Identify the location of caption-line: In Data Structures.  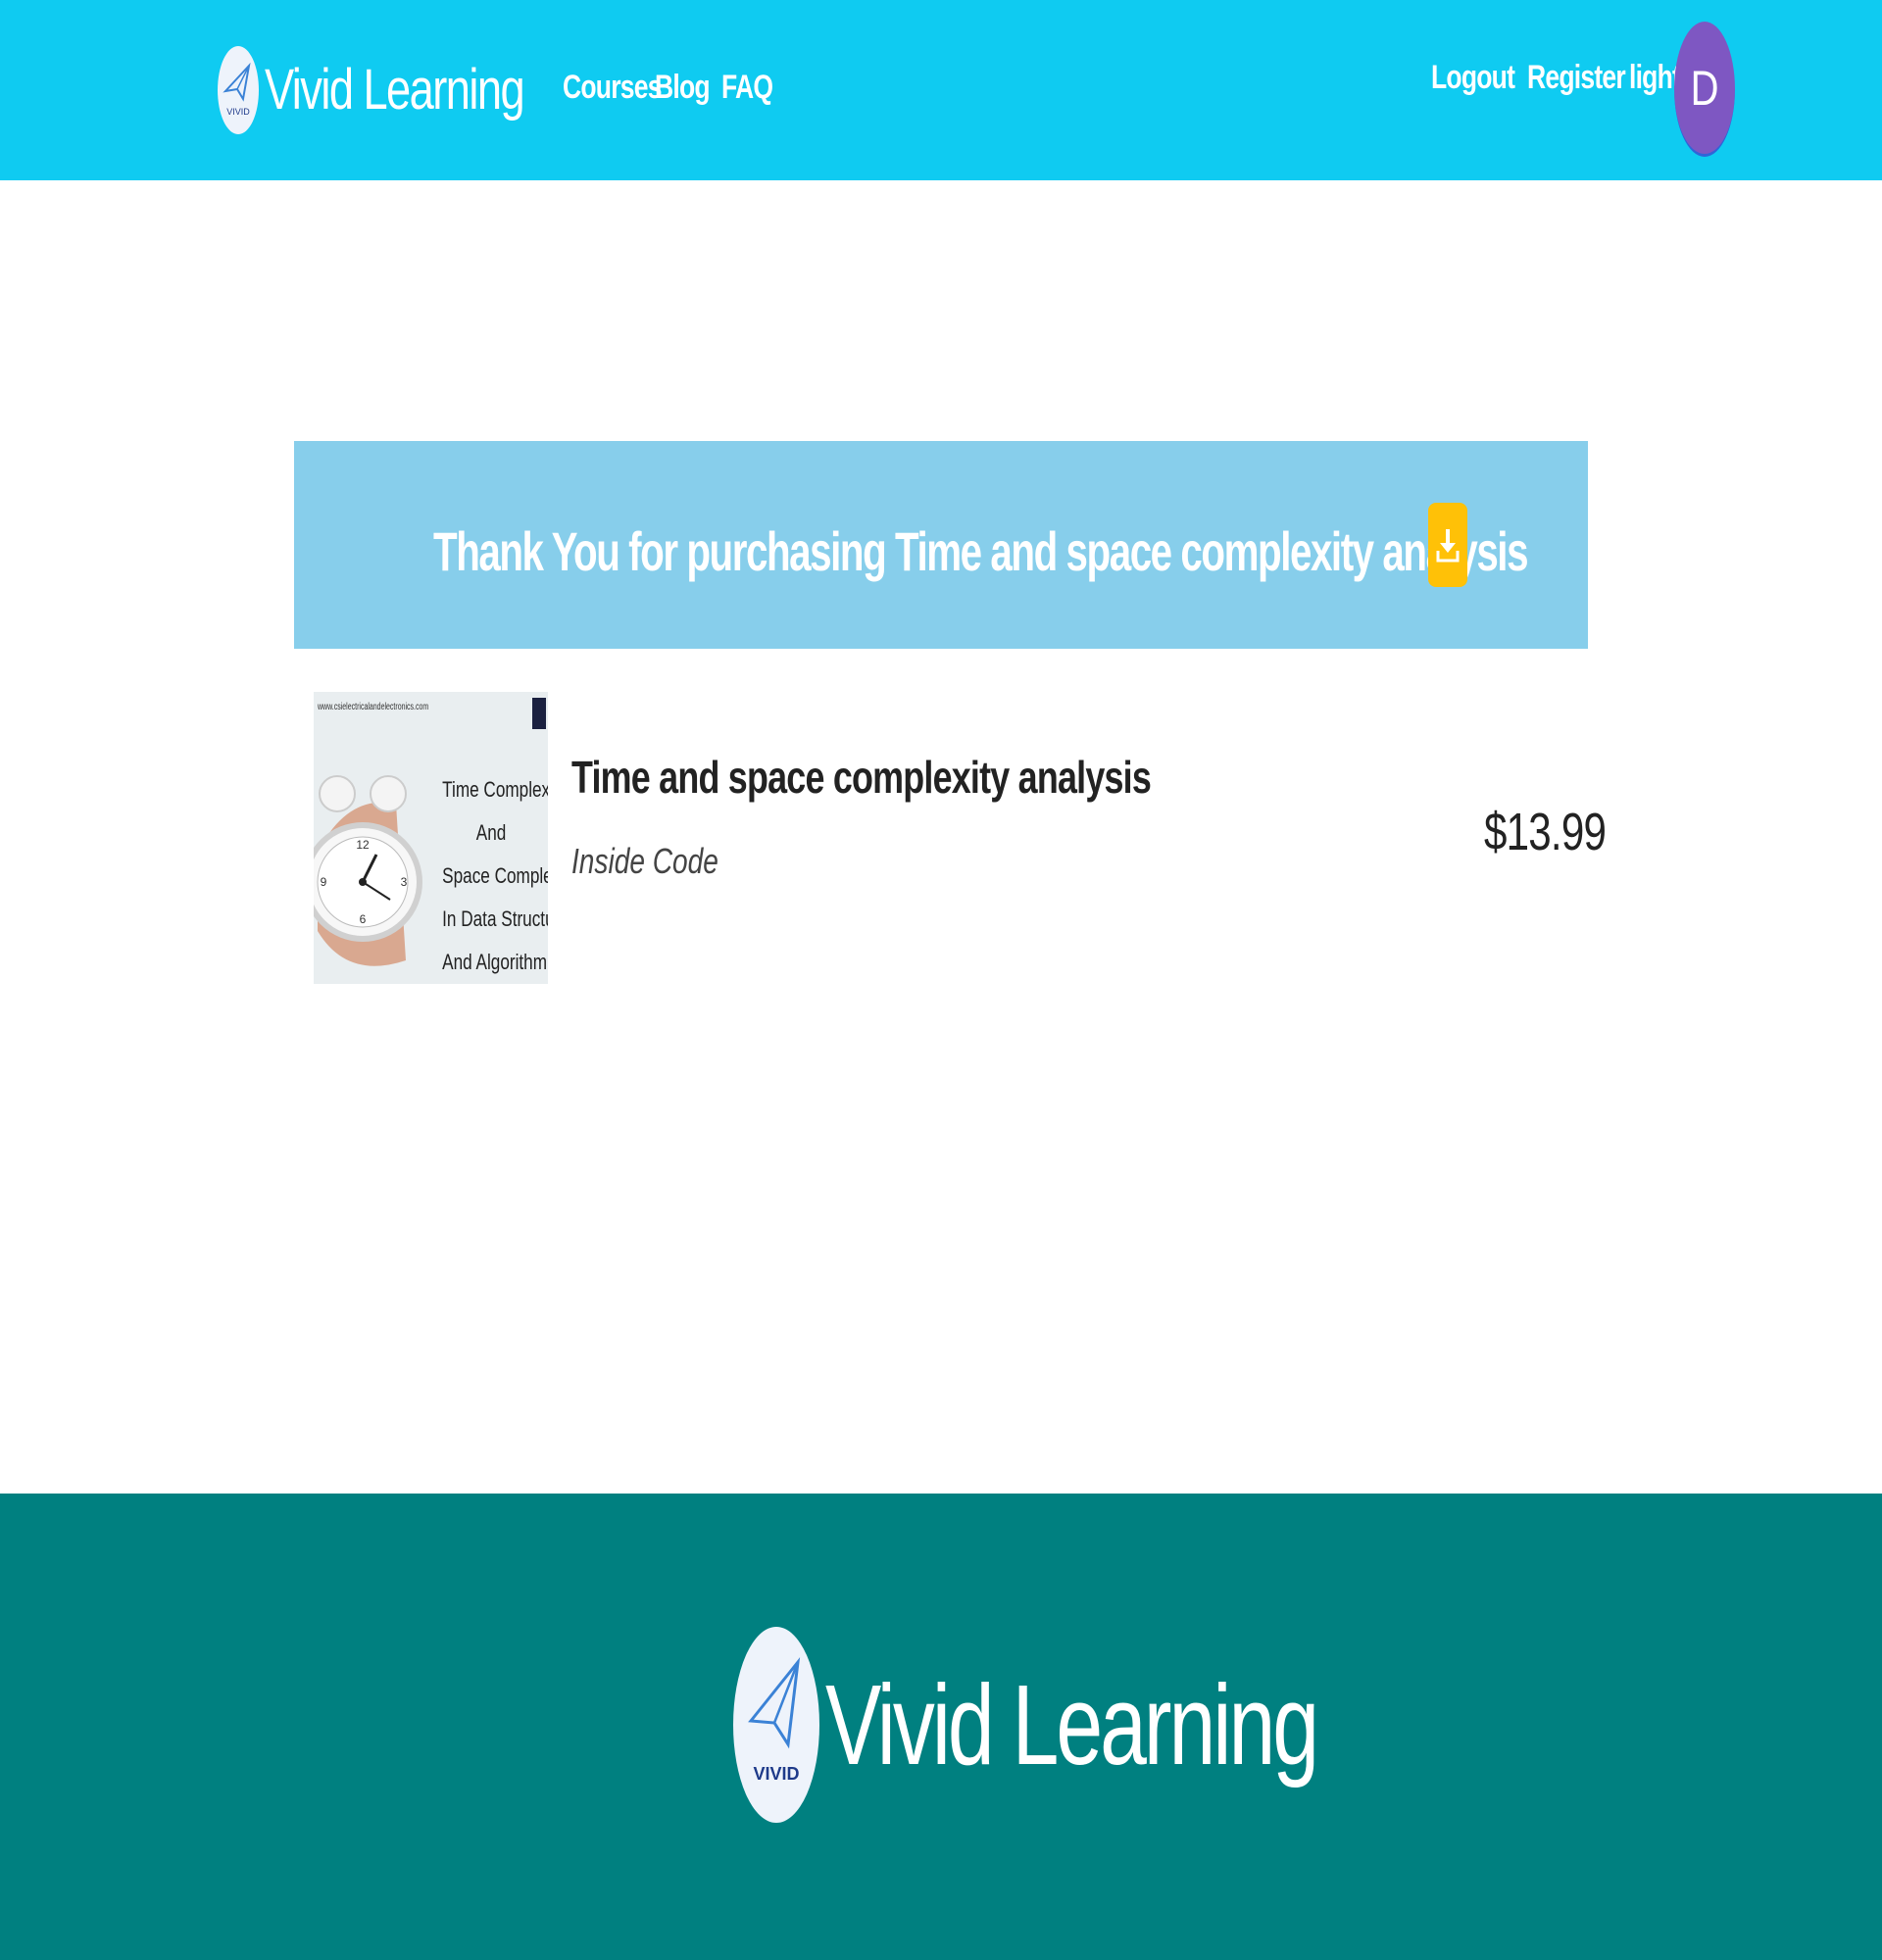
(495, 918).